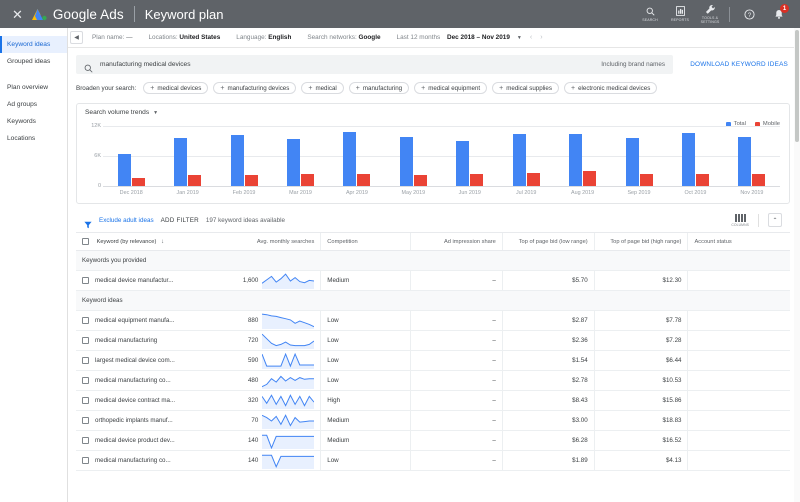 The height and width of the screenshot is (502, 800). What do you see at coordinates (33, 104) in the screenshot?
I see `sidebar-item-ad-groups: Ad groups` at bounding box center [33, 104].